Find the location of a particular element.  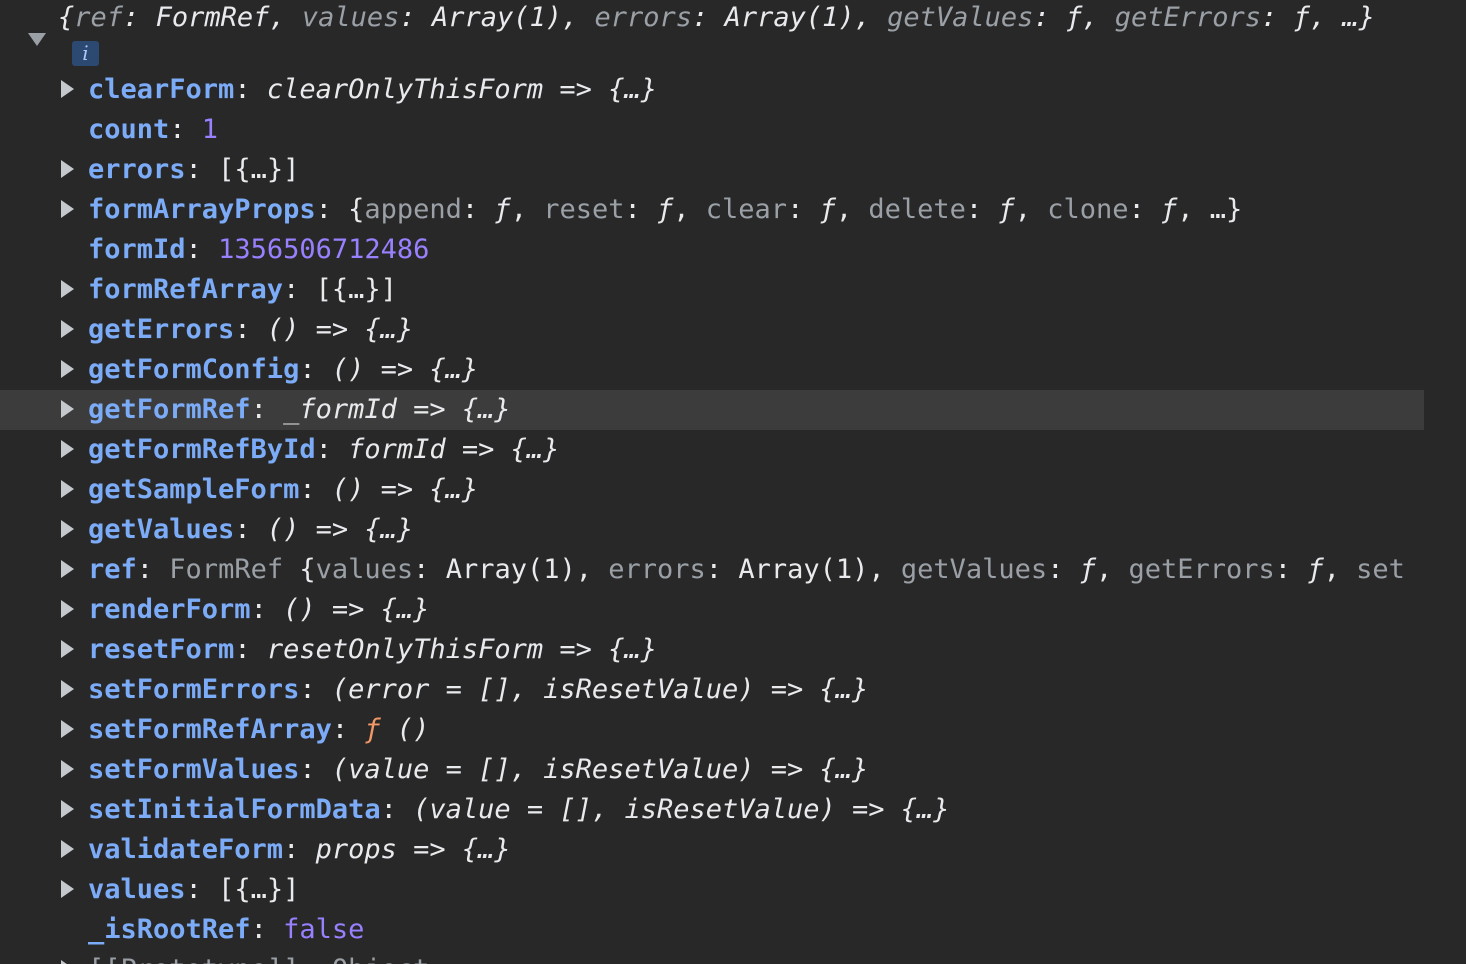

property-row-getValues: getValues: () => {…} is located at coordinates (712, 530).